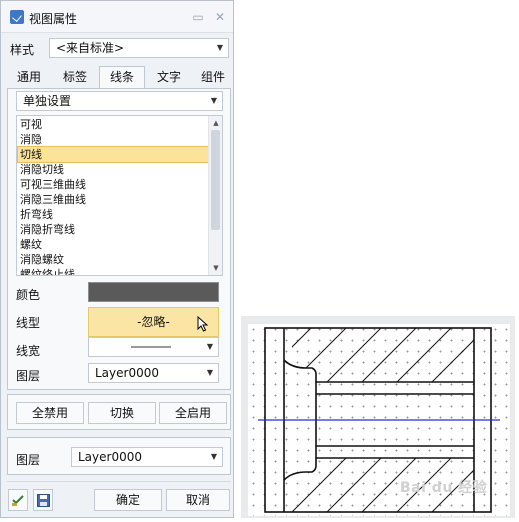 Image resolution: width=519 pixels, height=522 pixels. What do you see at coordinates (122, 413) in the screenshot?
I see `toggle-button: 切换` at bounding box center [122, 413].